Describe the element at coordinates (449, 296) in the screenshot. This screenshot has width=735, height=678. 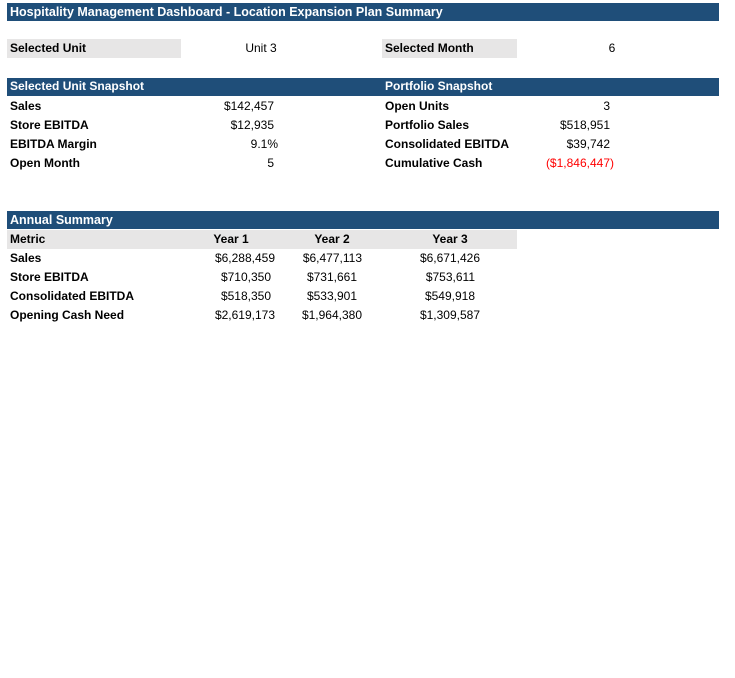
I see `annual-row-consolidated-ebitda-year3: $549,918` at that location.